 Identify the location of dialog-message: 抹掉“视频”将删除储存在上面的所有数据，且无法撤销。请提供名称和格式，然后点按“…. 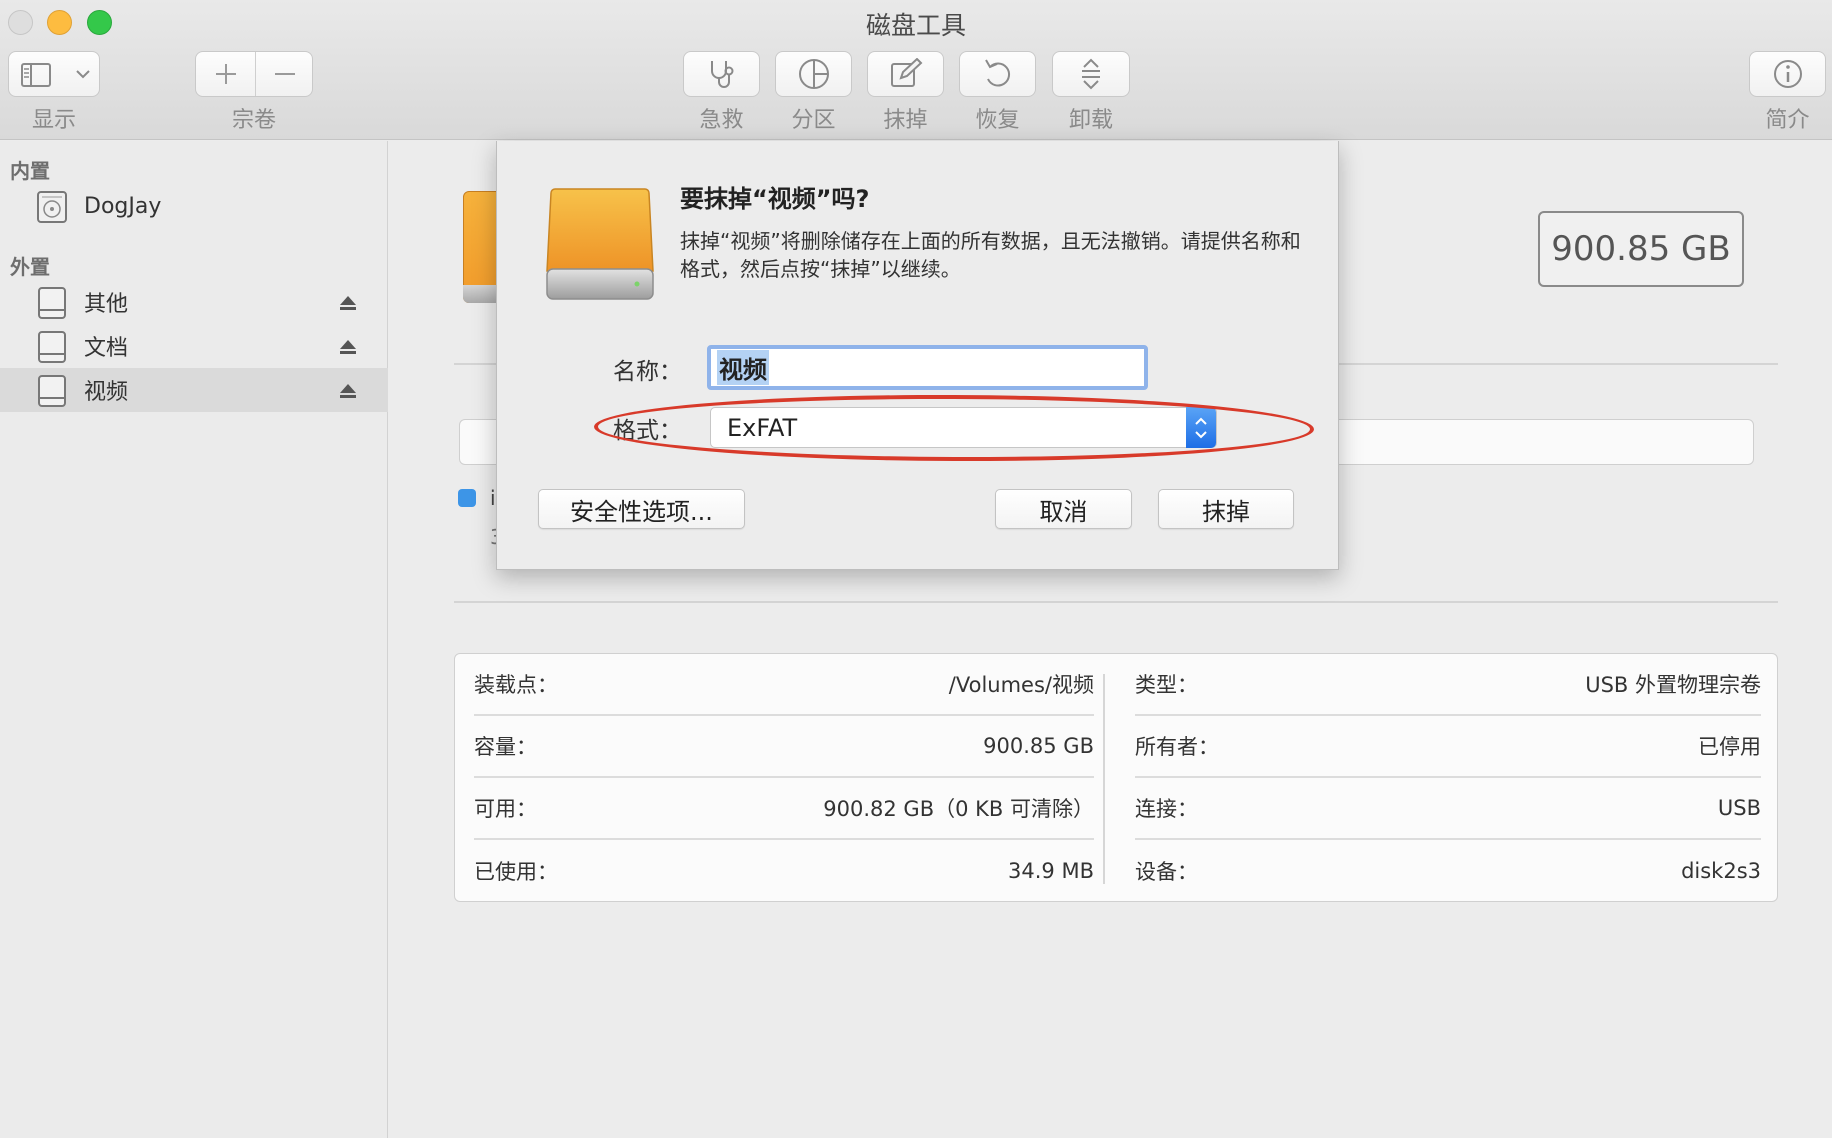
(990, 255).